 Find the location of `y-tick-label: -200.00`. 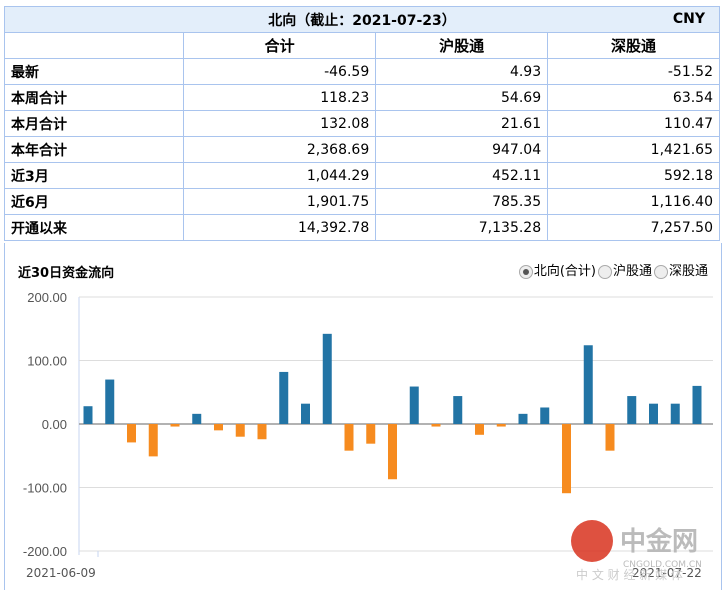

y-tick-label: -200.00 is located at coordinates (45, 551).